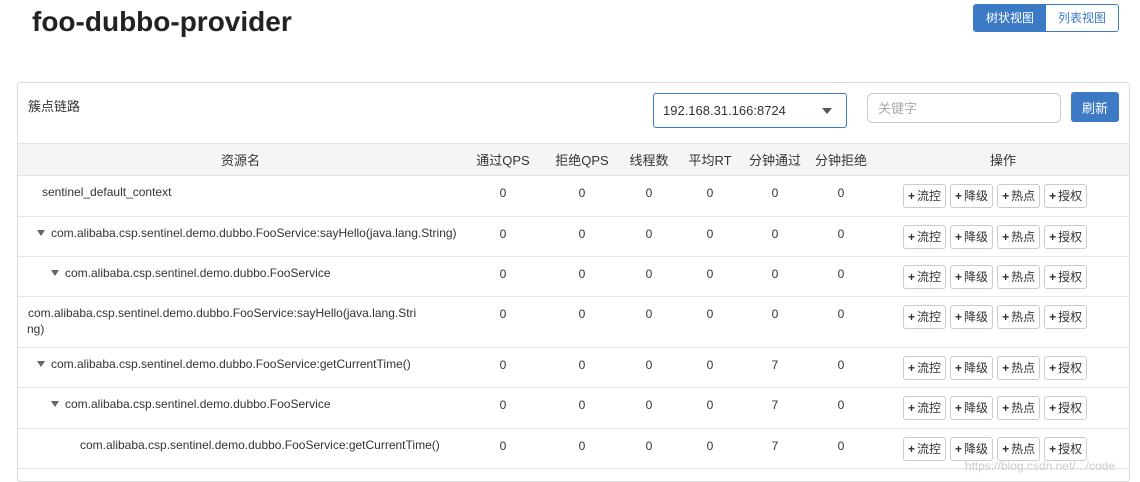 The image size is (1140, 482). I want to click on view-toggle: 树状视图 列表视图, so click(1046, 18).